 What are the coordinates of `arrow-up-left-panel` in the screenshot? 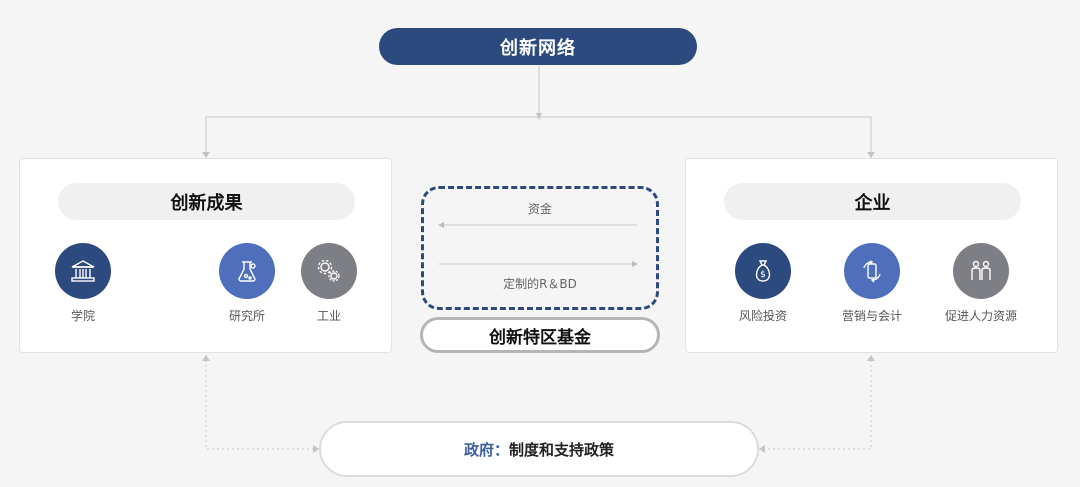 It's located at (206, 358).